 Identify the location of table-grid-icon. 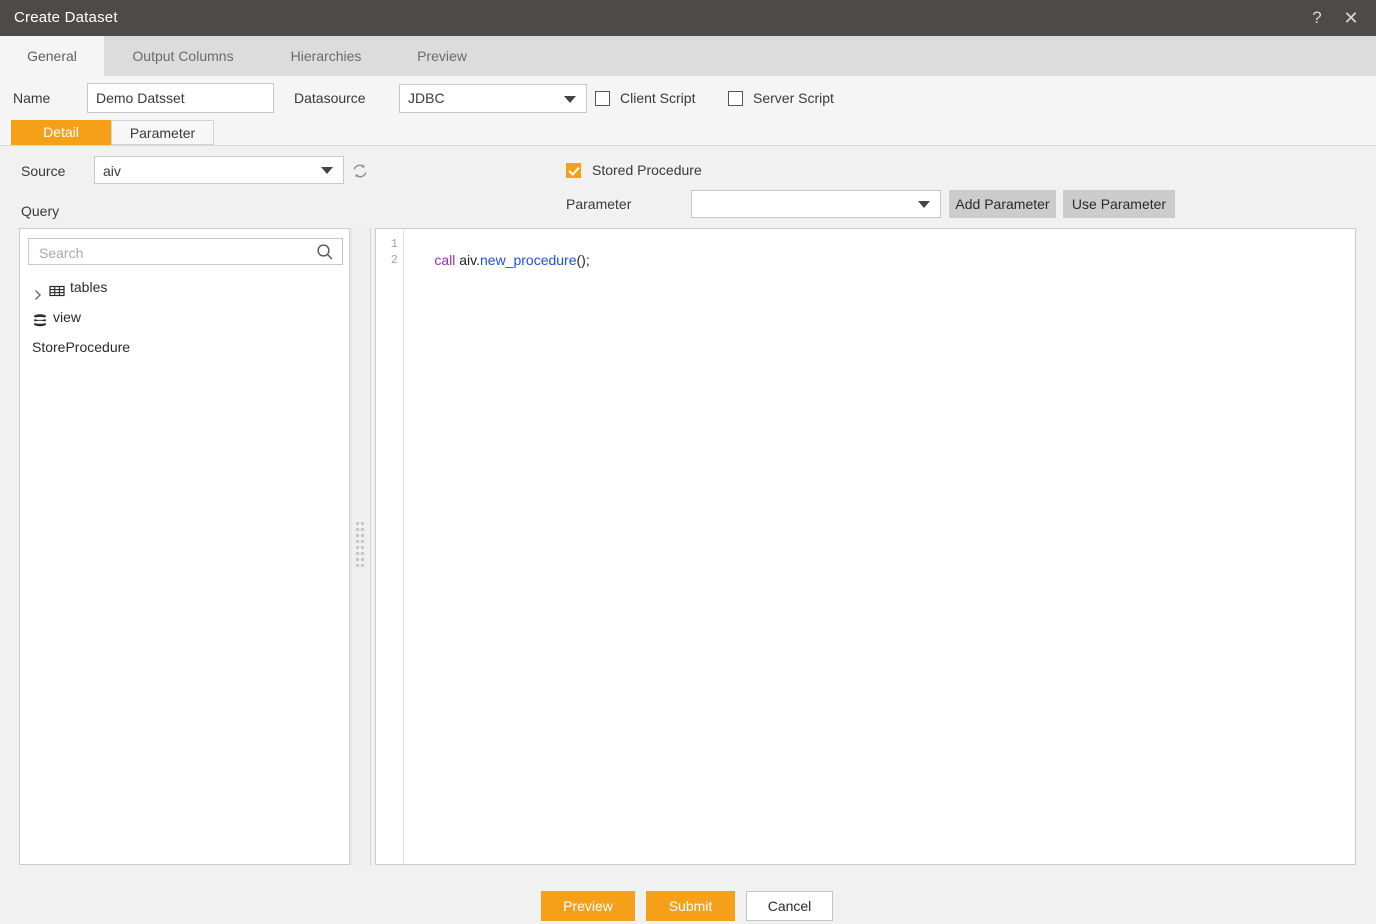
(57, 288).